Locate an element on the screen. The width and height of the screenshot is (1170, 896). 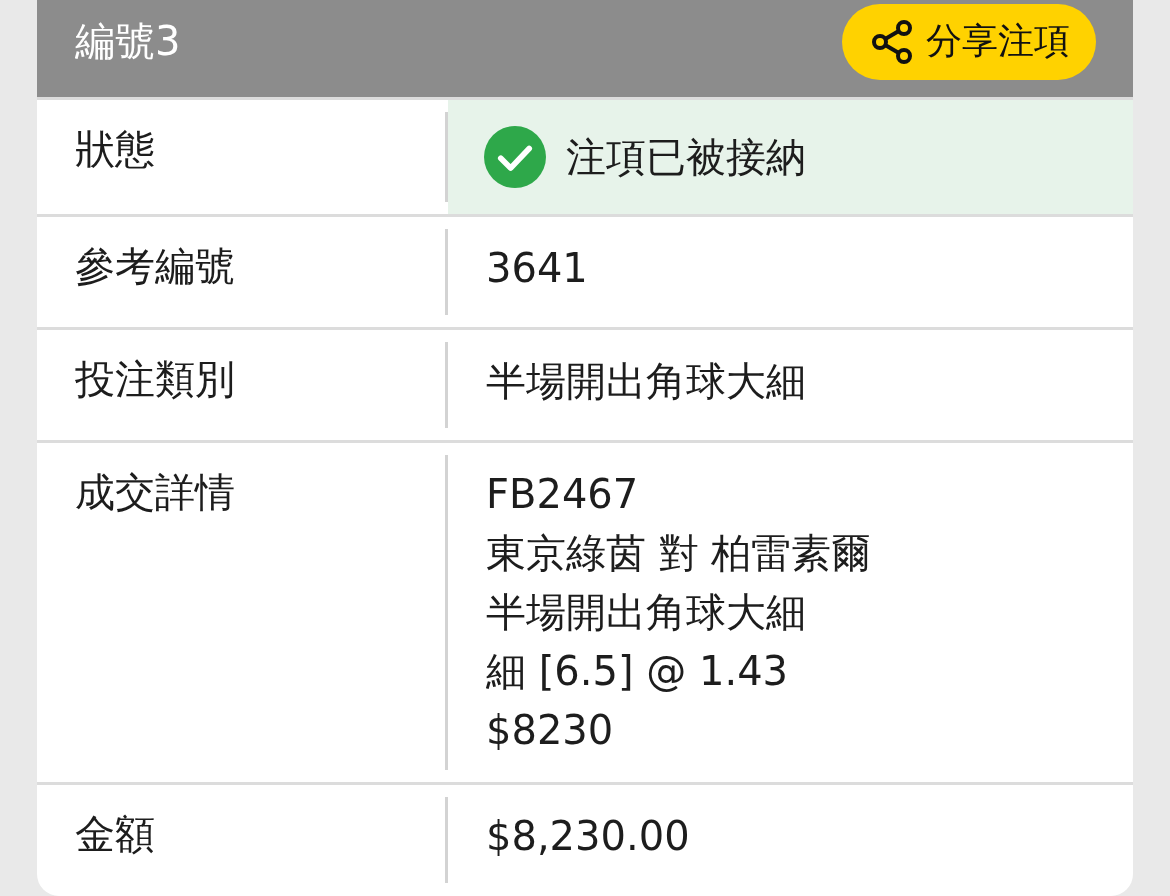
row-label: 參考編號 is located at coordinates (155, 266).